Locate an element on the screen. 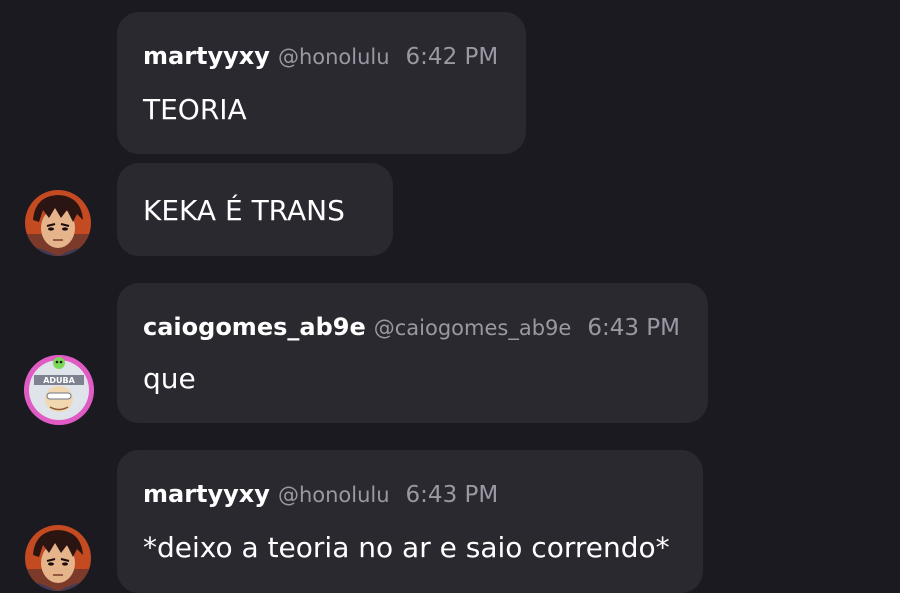 The image size is (900, 593). user-avatar: ADUBA is located at coordinates (59, 390).